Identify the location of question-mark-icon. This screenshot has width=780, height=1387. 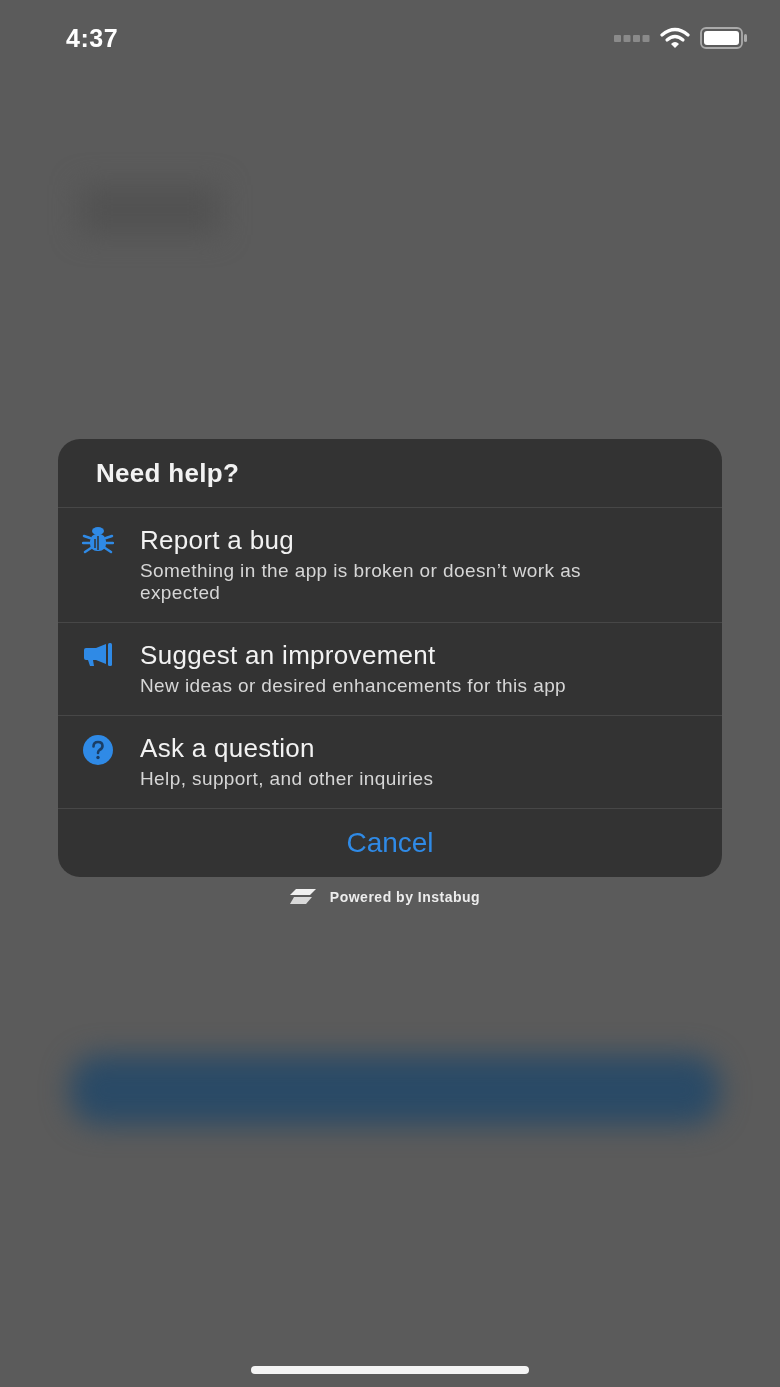
(98, 750).